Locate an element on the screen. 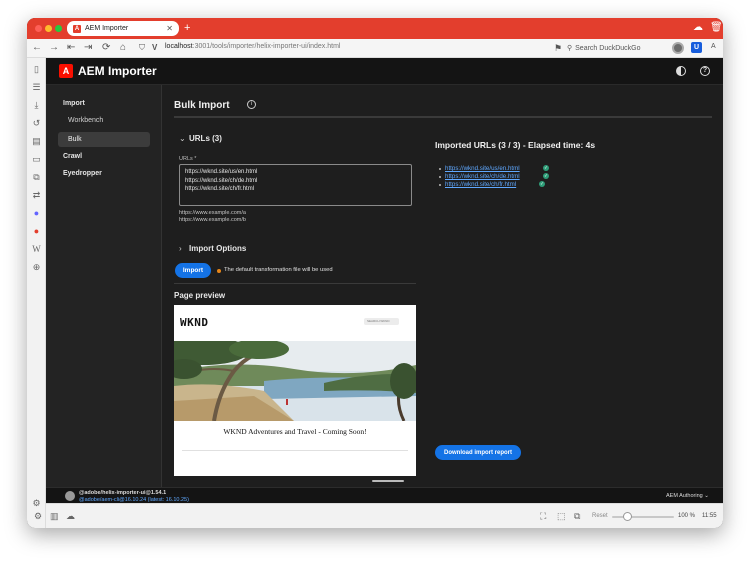 The height and width of the screenshot is (564, 750). first-page-icon: ⇤ is located at coordinates (71, 48).